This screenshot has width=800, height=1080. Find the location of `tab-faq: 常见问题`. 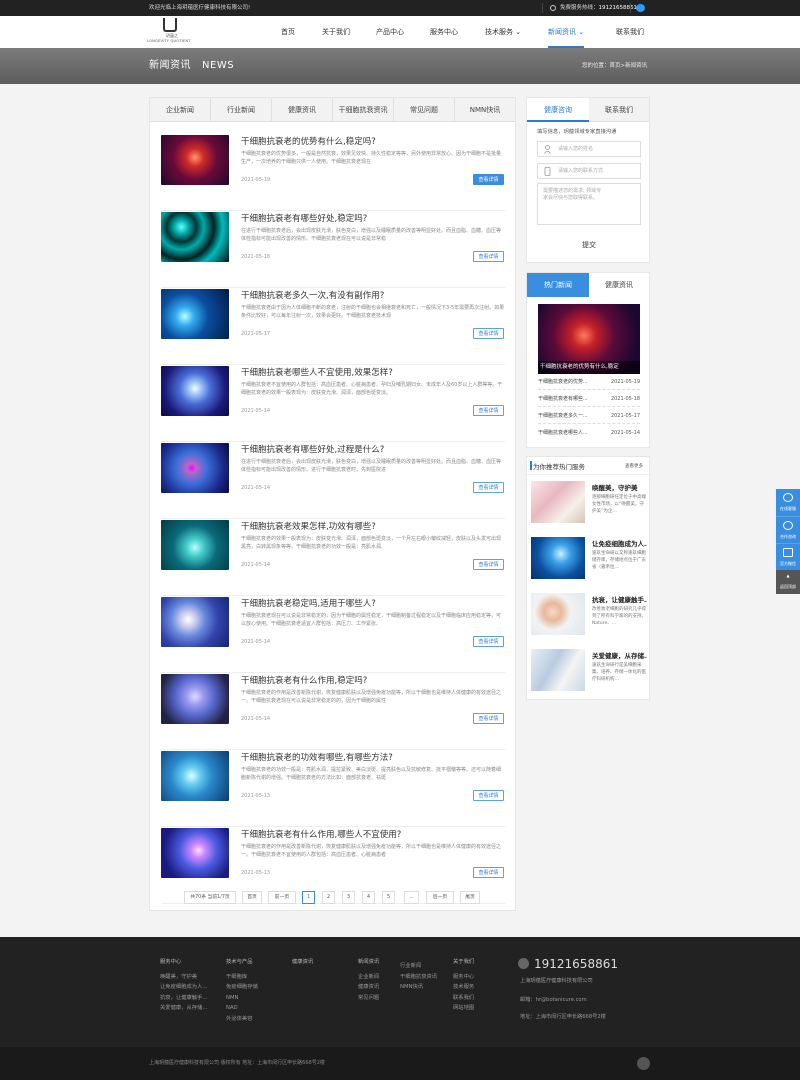

tab-faq: 常见问题 is located at coordinates (424, 110).